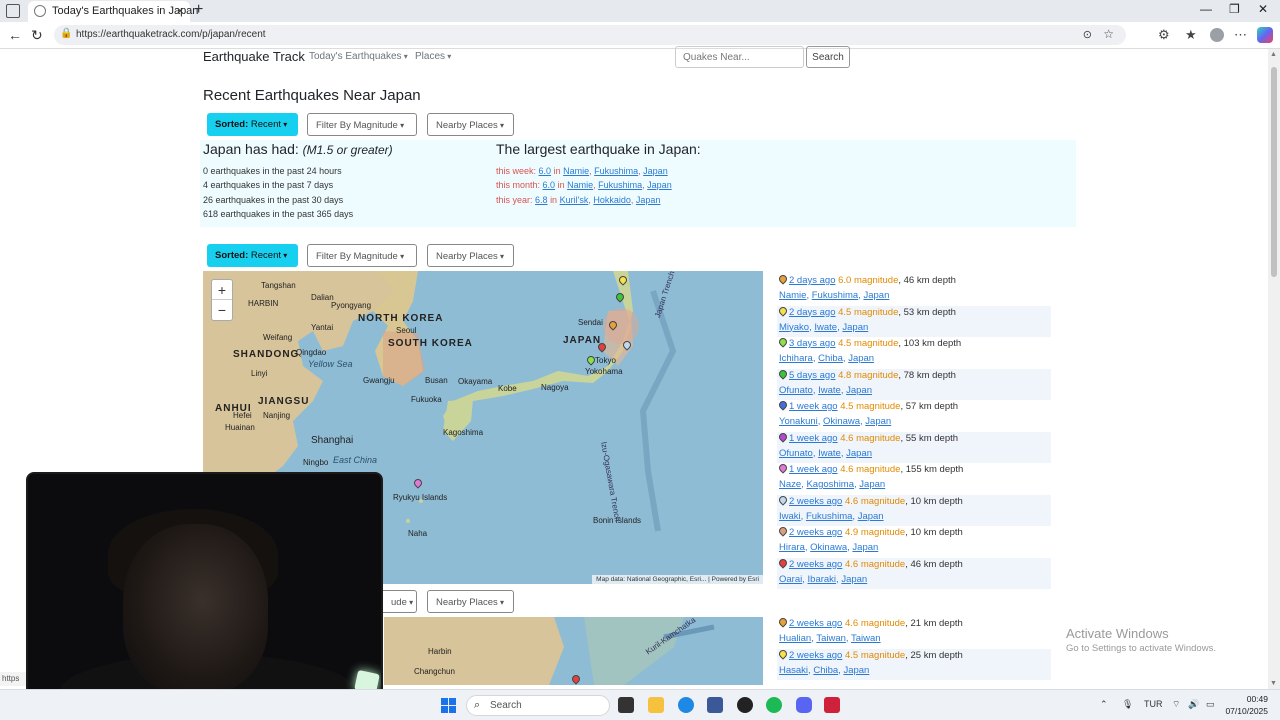 The width and height of the screenshot is (1280, 720). Describe the element at coordinates (616, 171) in the screenshot. I see `largest-week-region-link: Fukushima` at that location.